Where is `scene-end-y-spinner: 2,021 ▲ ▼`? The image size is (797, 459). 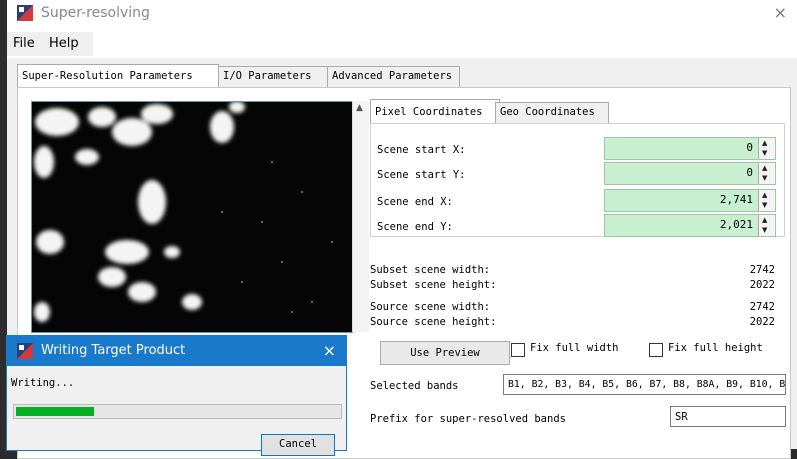
scene-end-y-spinner: 2,021 ▲ ▼ is located at coordinates (690, 225).